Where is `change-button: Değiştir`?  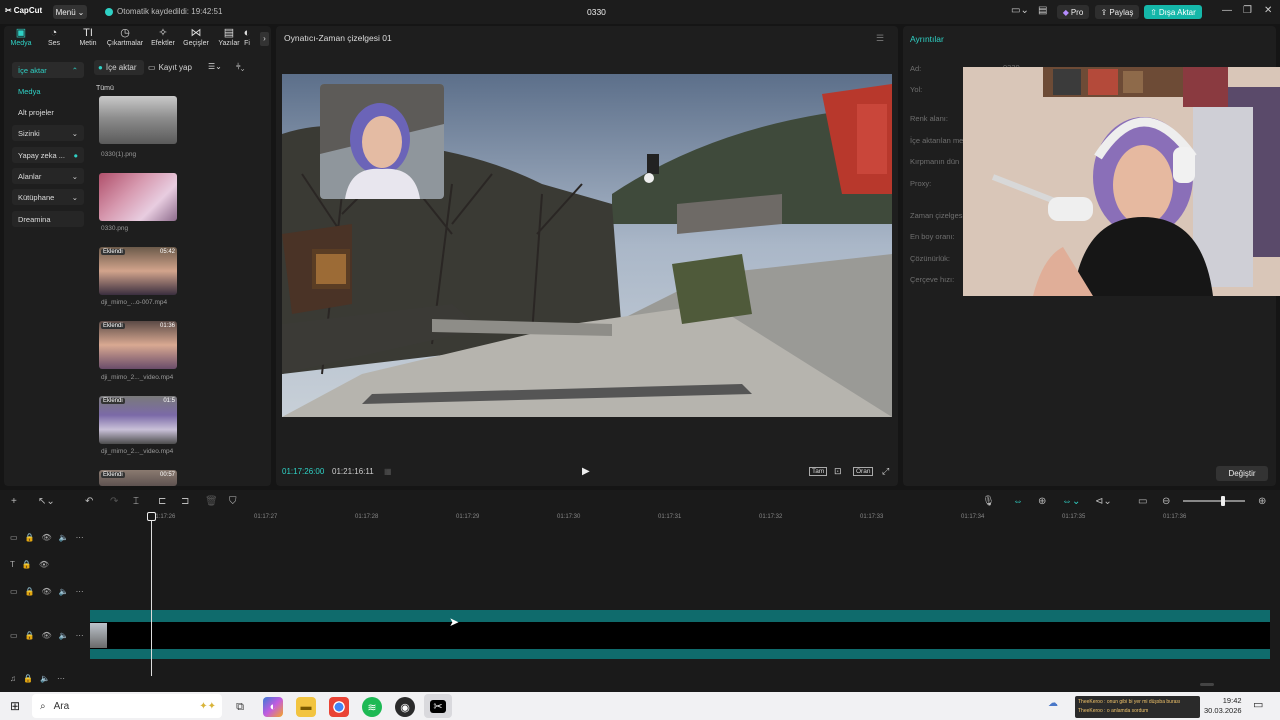
change-button: Değiştir is located at coordinates (1242, 473).